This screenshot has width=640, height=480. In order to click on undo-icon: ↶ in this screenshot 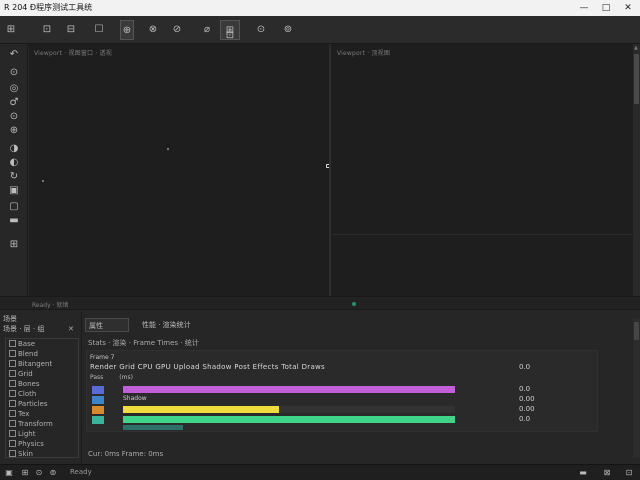, I will do `click(14, 55)`.